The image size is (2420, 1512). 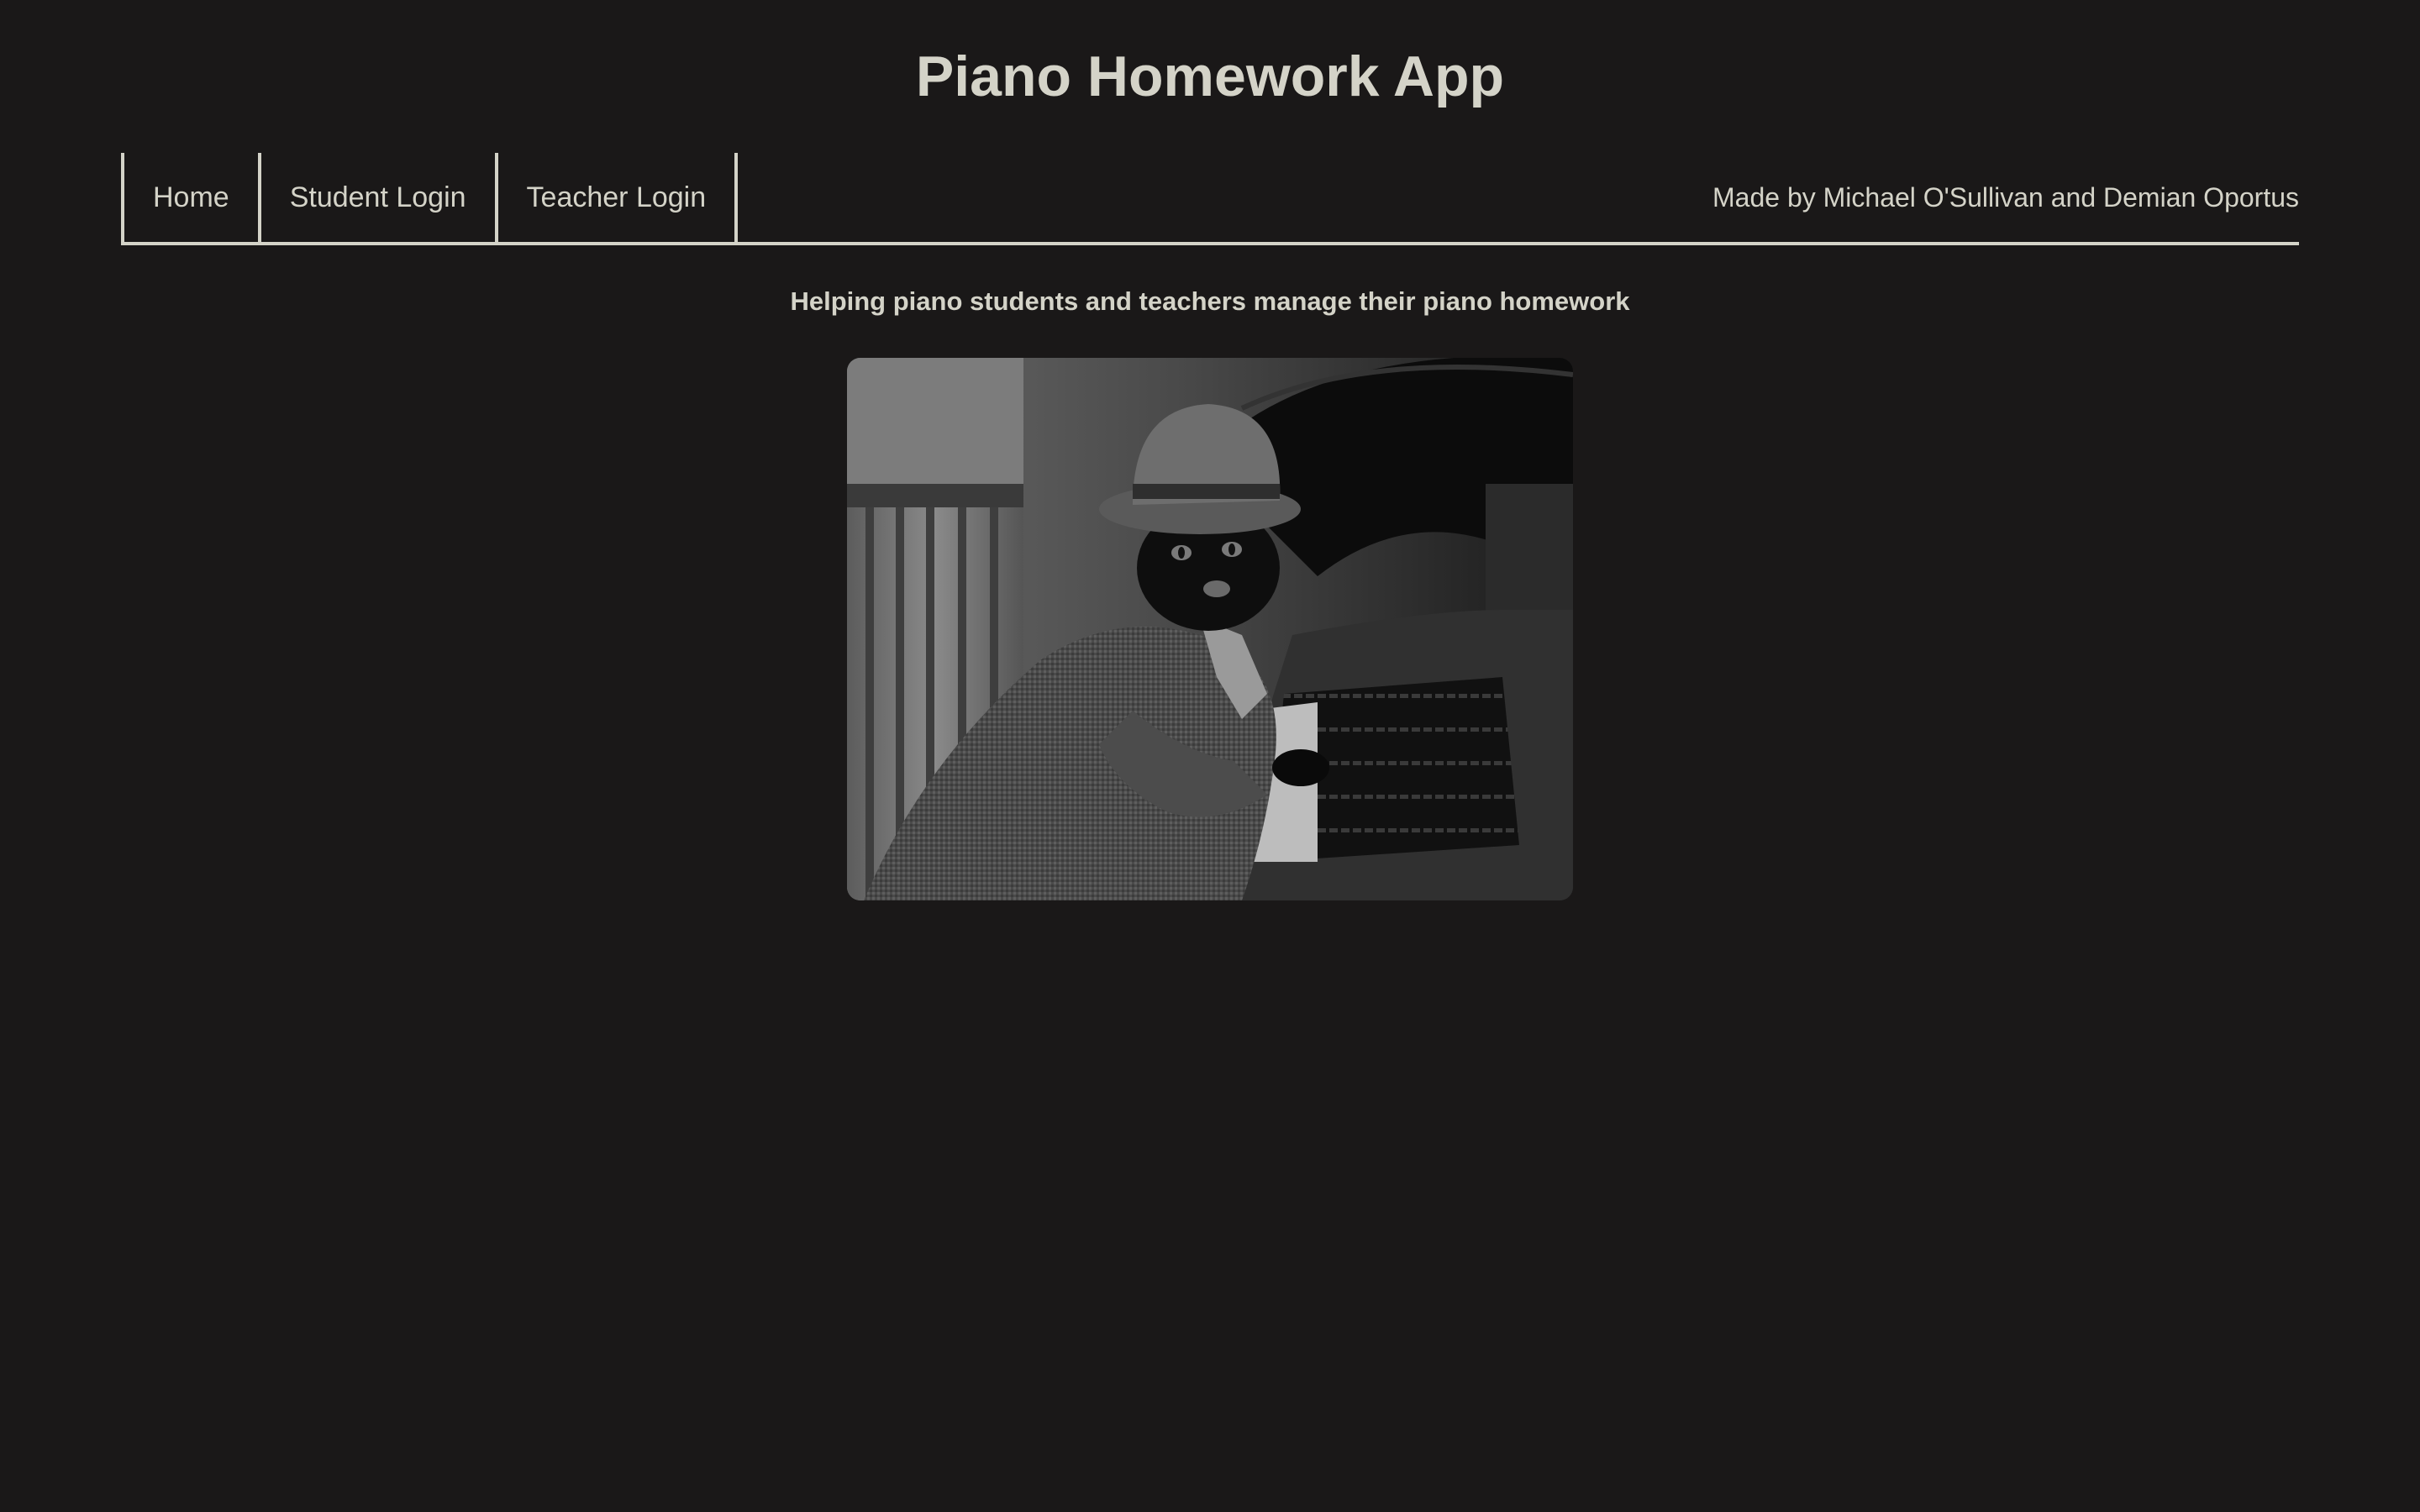 What do you see at coordinates (192, 197) in the screenshot?
I see `nav-item-home: Home` at bounding box center [192, 197].